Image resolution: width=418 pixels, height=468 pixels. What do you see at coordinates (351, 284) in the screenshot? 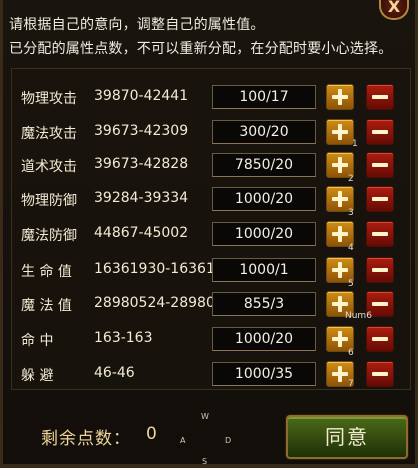
I see `hotkey-hint: 5` at bounding box center [351, 284].